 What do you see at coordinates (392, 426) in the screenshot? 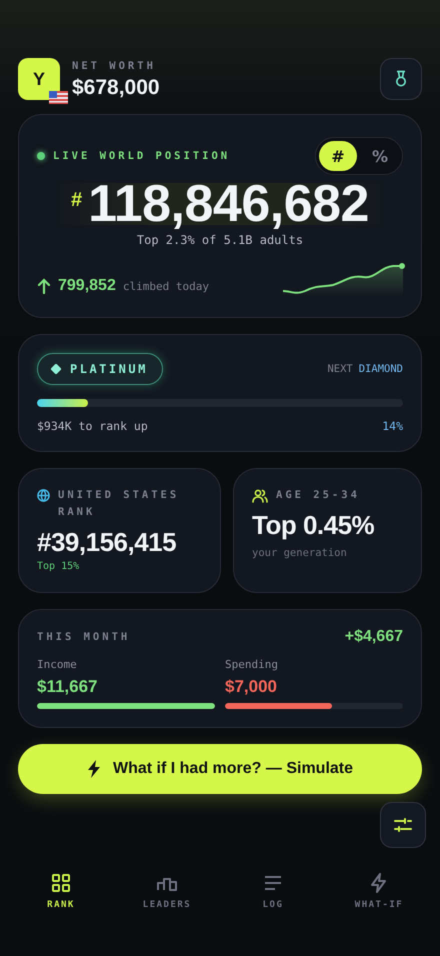
I see `progress-percent: 14%` at bounding box center [392, 426].